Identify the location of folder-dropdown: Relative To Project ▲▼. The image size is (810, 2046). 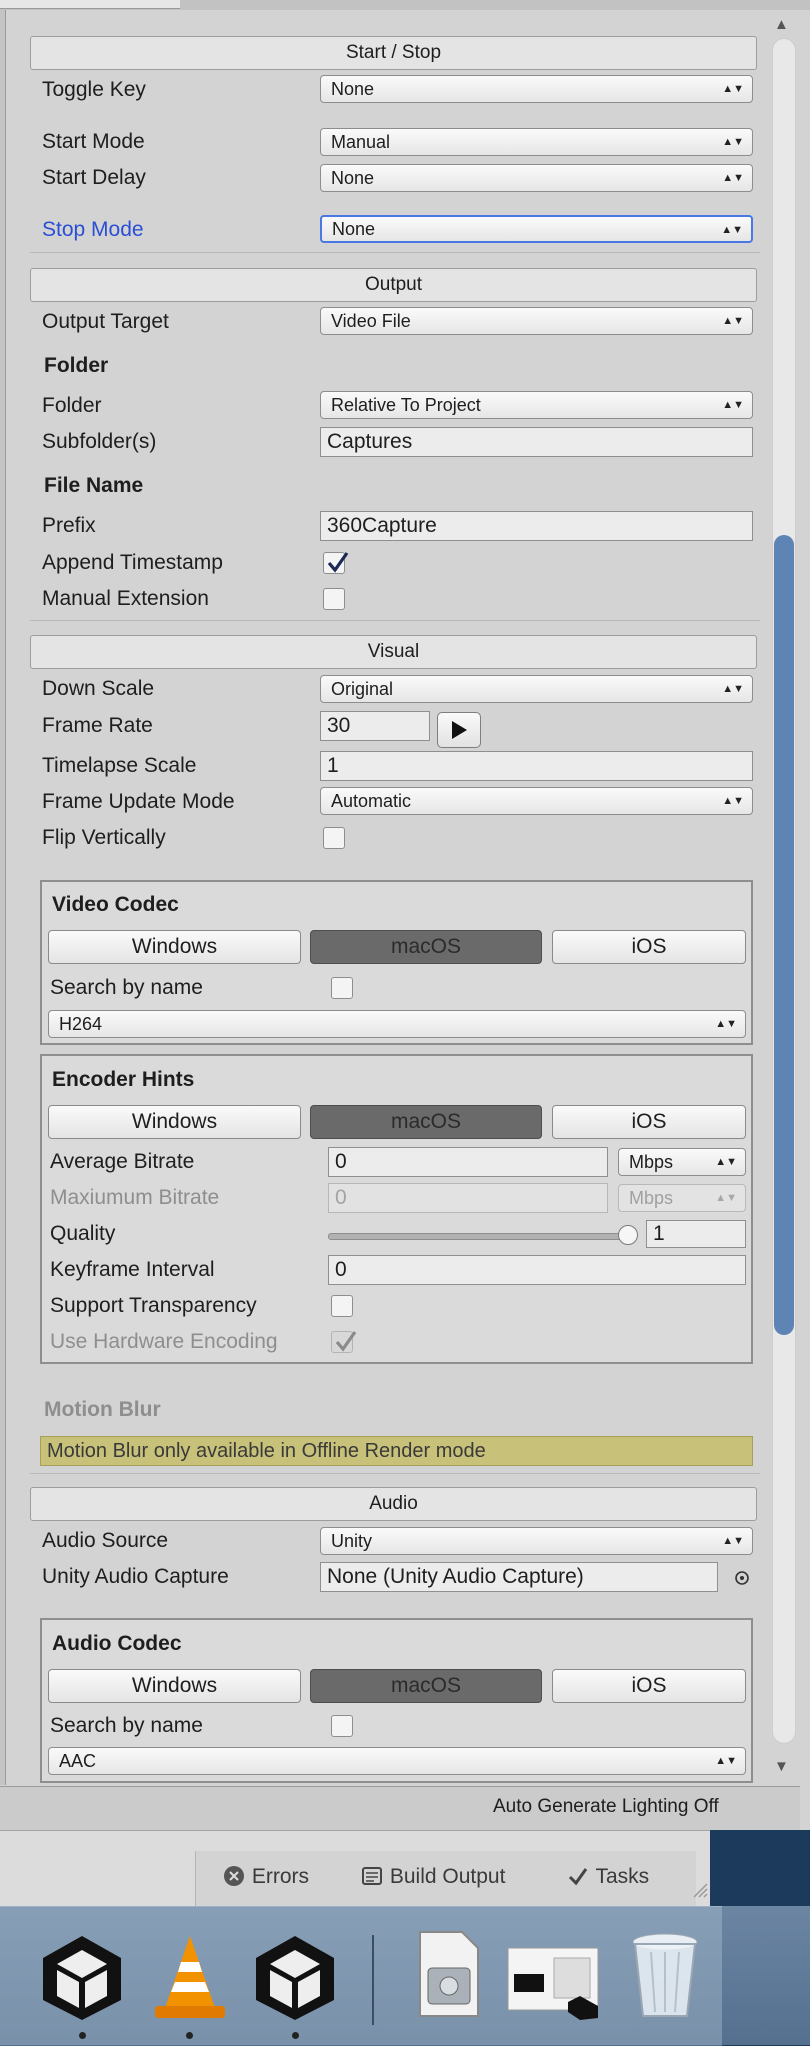
(536, 405).